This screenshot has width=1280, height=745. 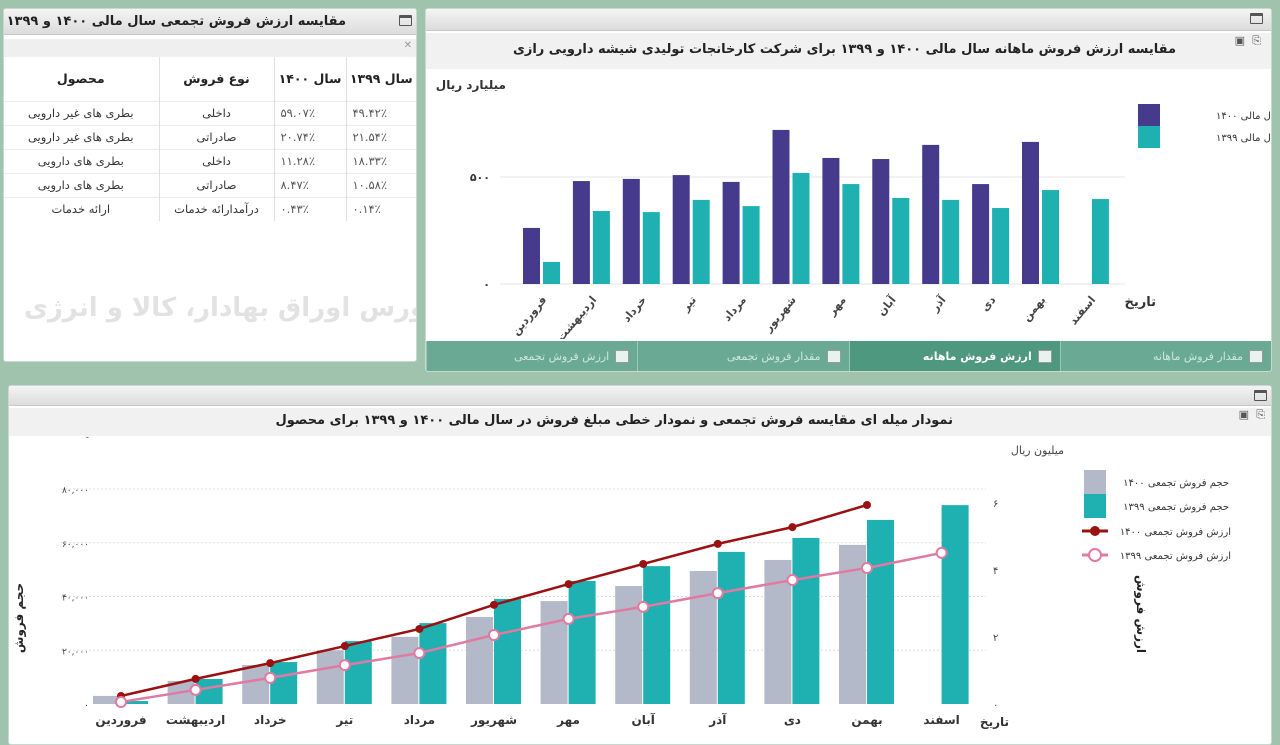 I want to click on legend-label: ارزش فروش تجمعی ۱۴۰۰, so click(x=1175, y=532).